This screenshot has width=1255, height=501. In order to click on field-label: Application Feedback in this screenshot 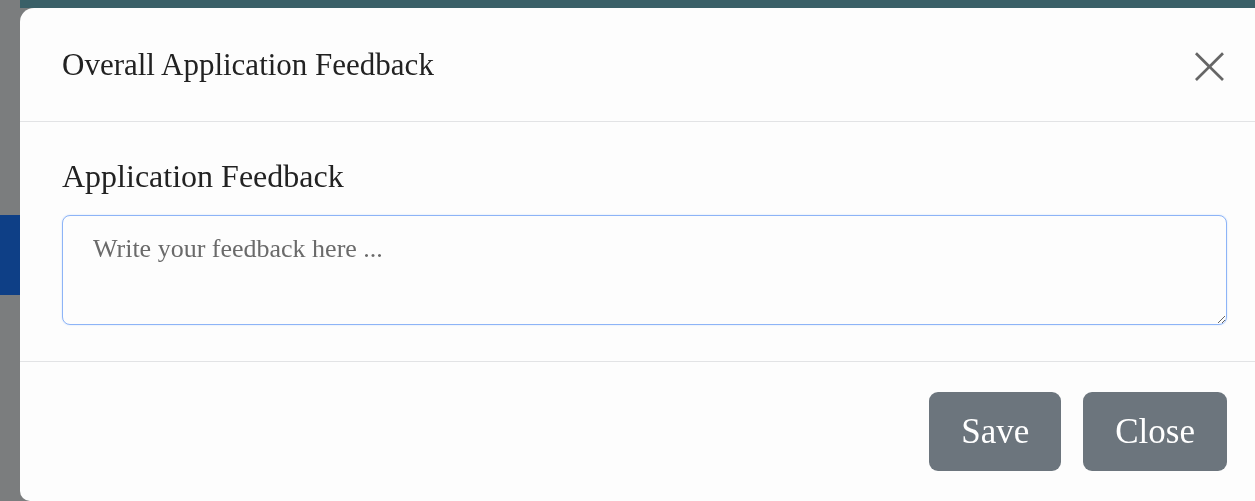, I will do `click(203, 176)`.